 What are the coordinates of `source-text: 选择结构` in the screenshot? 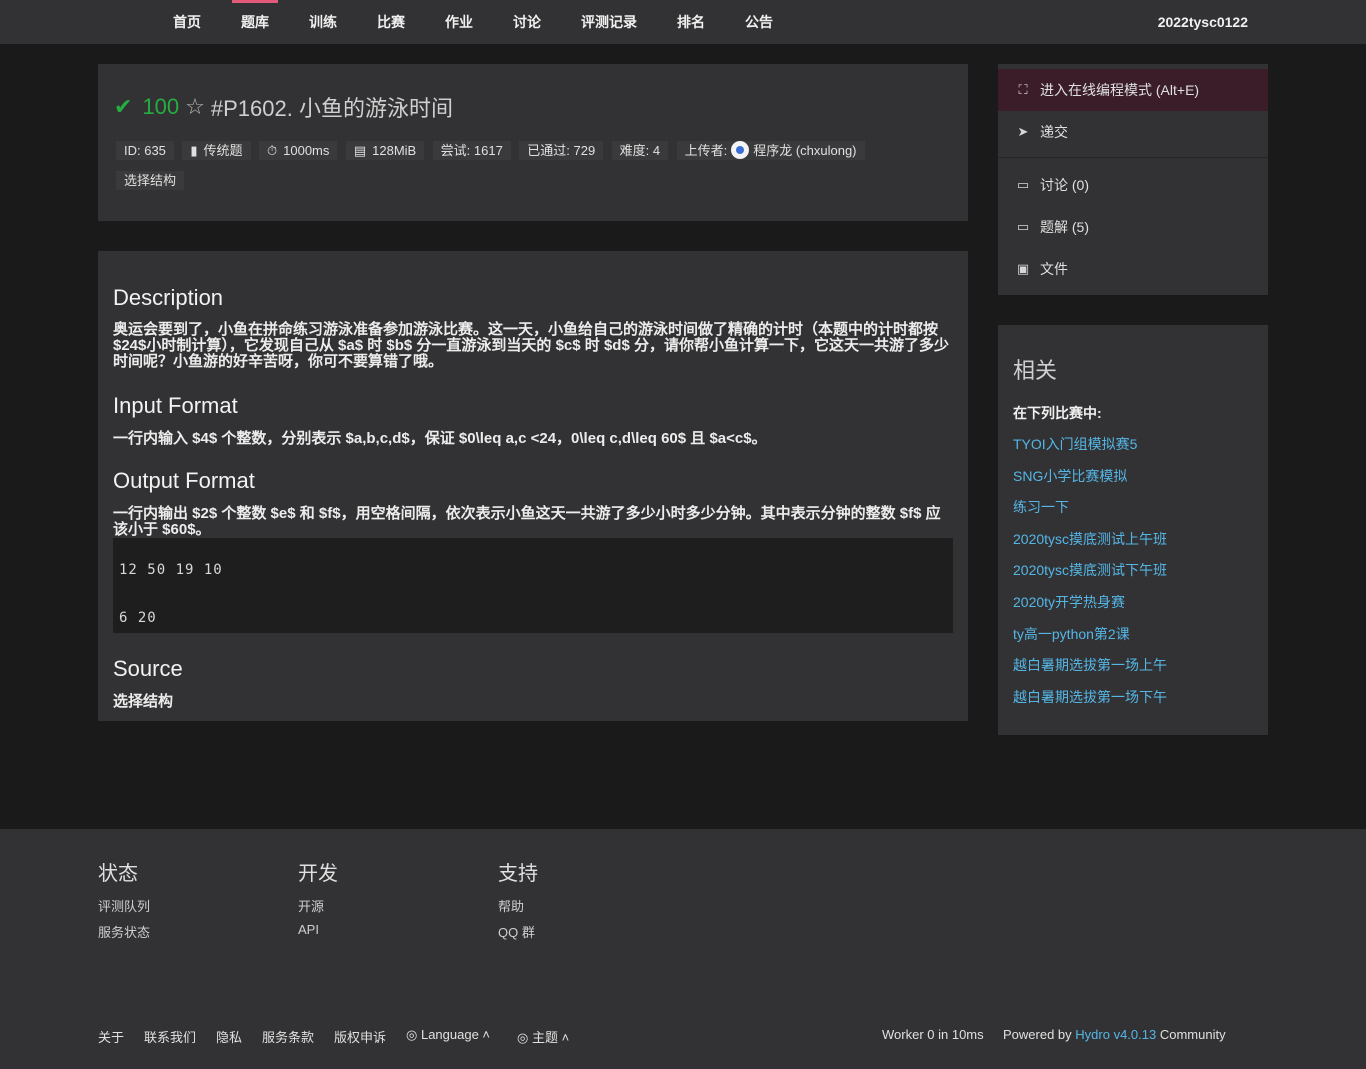 It's located at (143, 701).